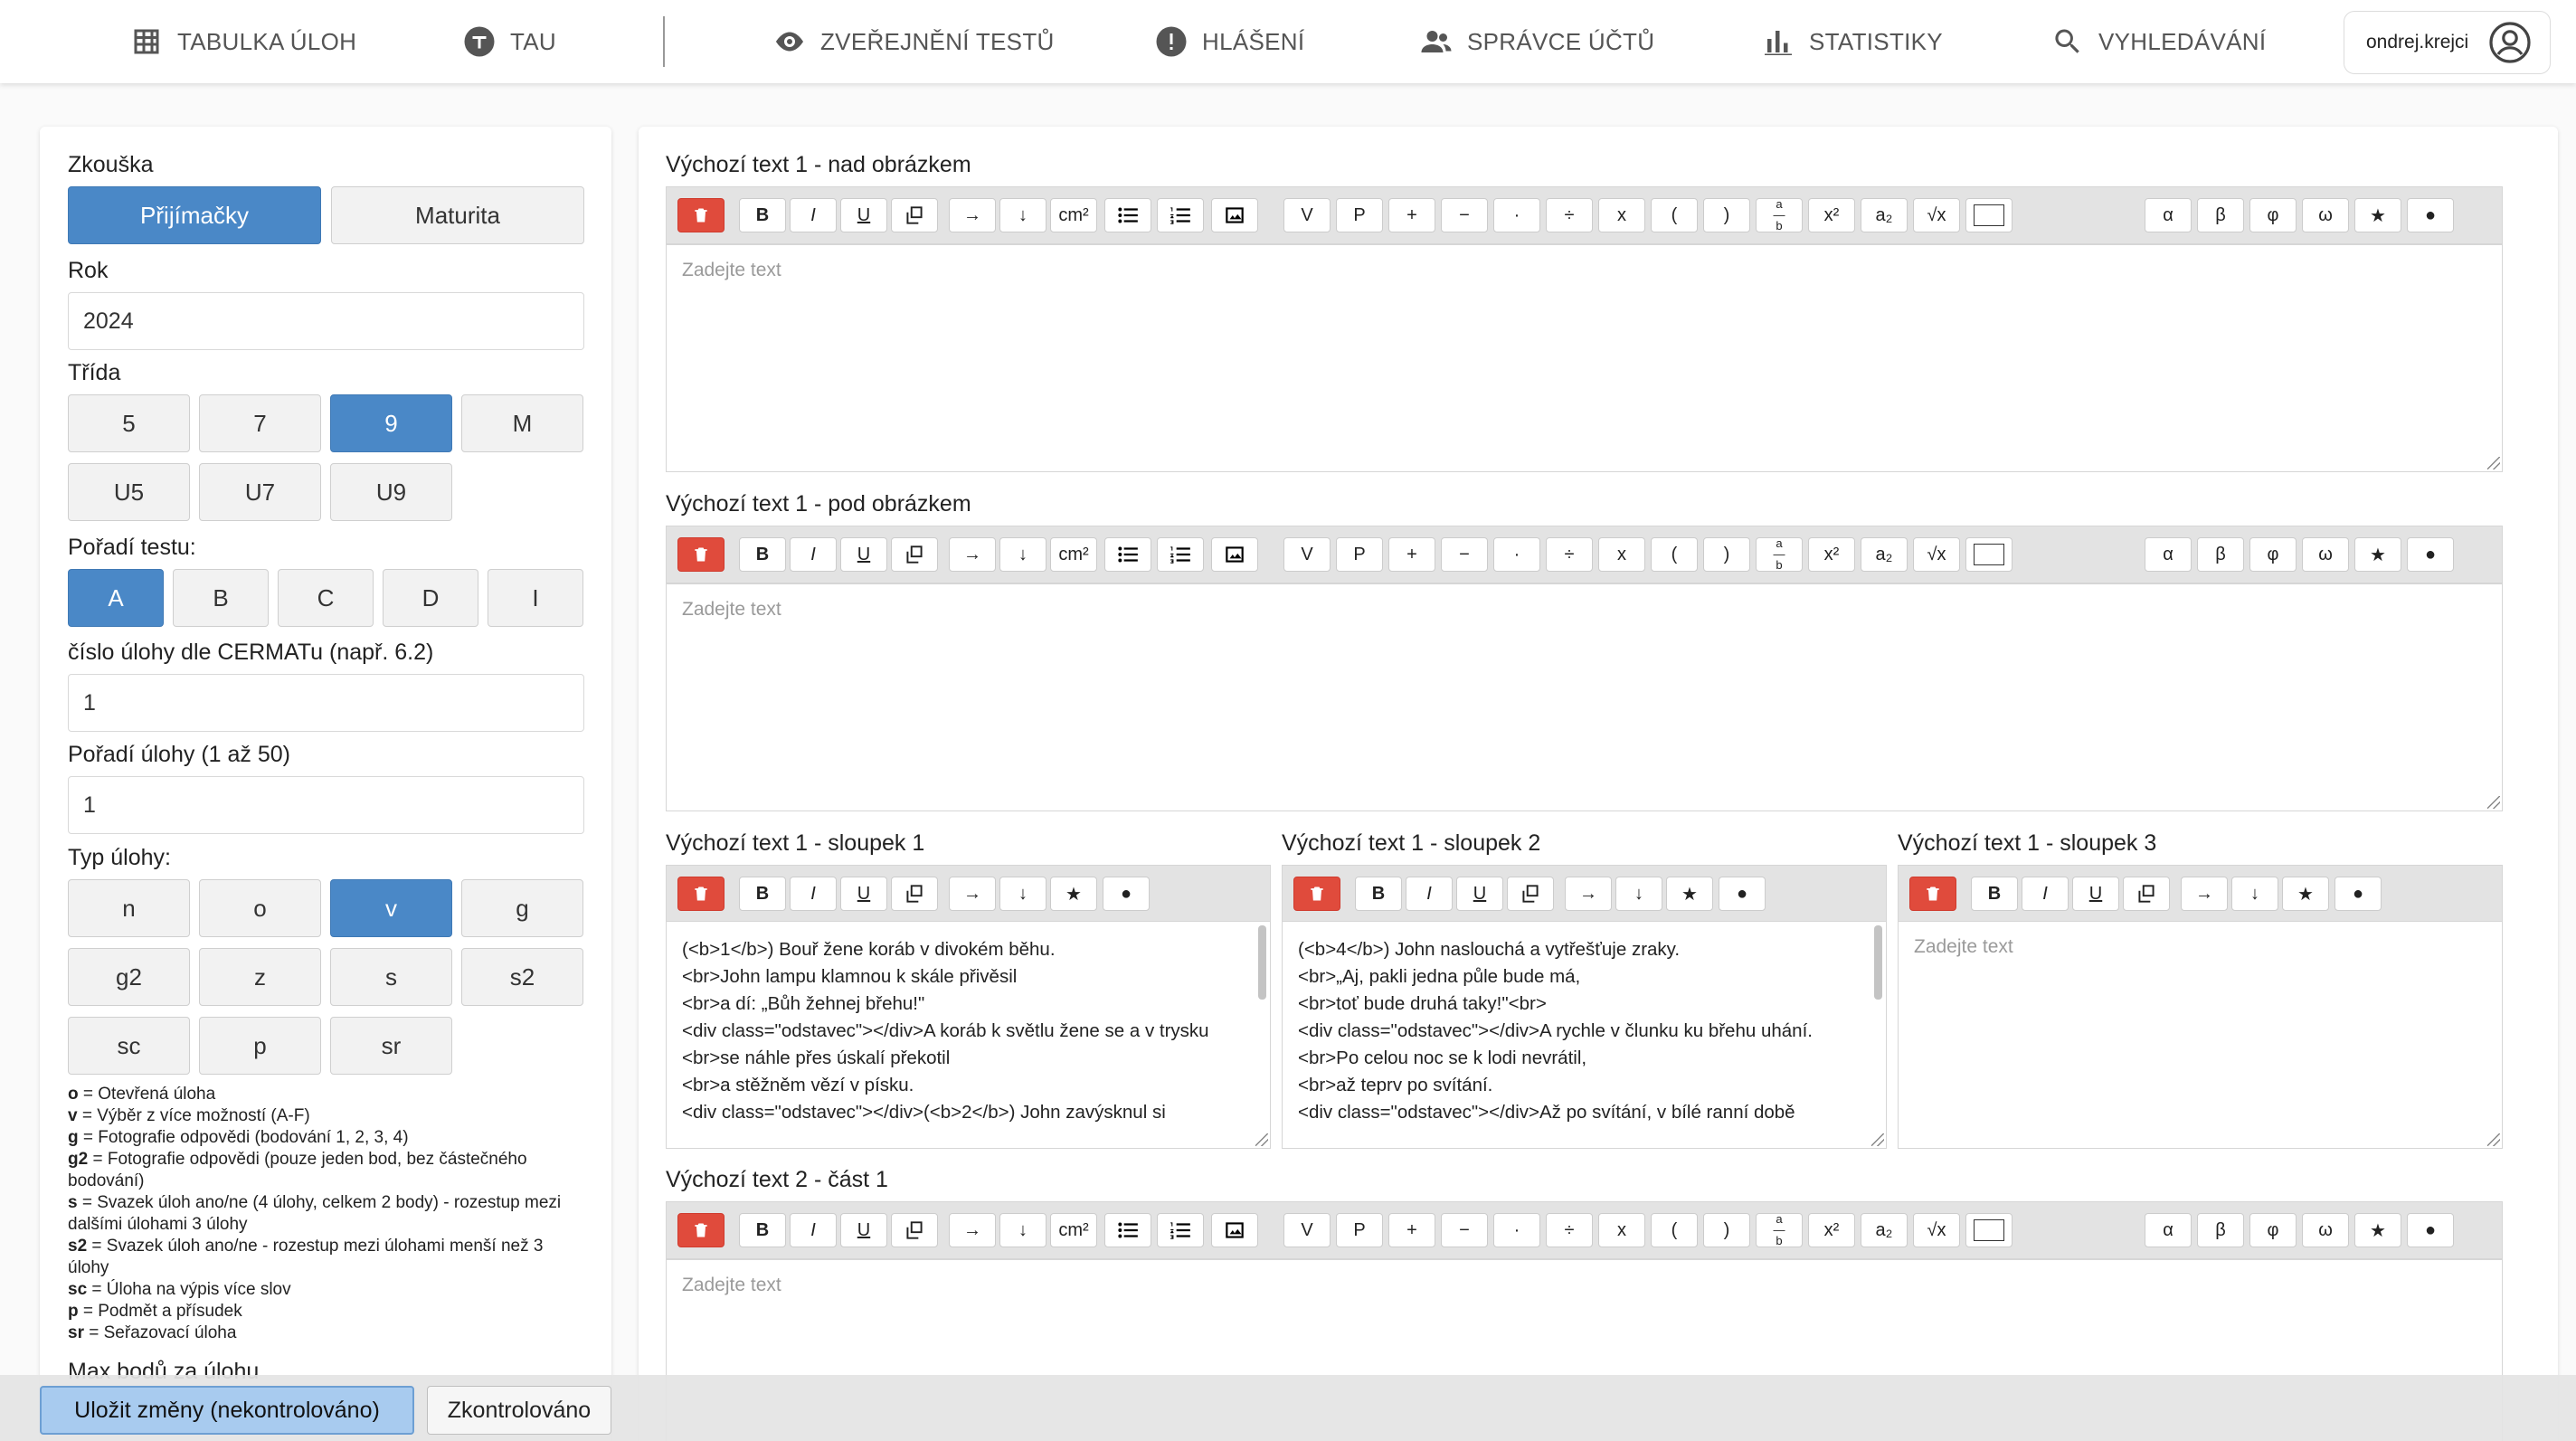  Describe the element at coordinates (260, 1046) in the screenshot. I see `typ-option-p: p` at that location.